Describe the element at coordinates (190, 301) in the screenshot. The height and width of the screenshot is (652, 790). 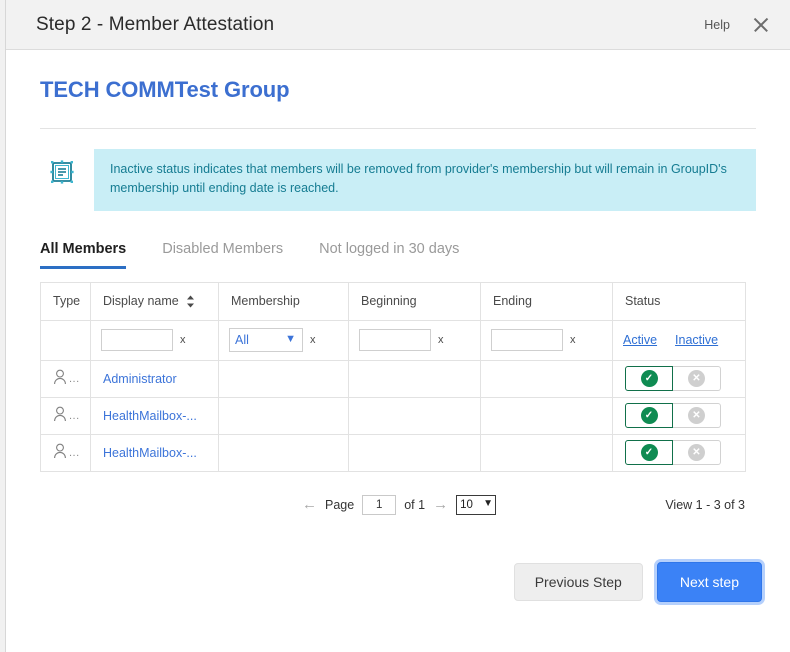
I see `sort-icon` at that location.